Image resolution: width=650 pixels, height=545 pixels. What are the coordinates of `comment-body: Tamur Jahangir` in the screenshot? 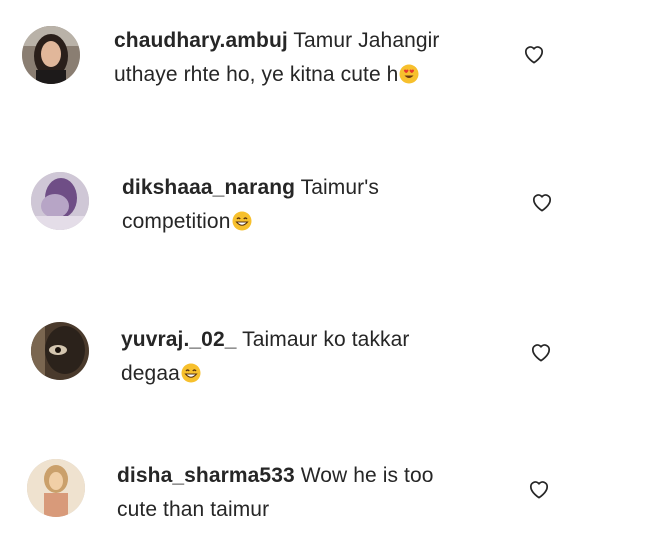 It's located at (366, 40).